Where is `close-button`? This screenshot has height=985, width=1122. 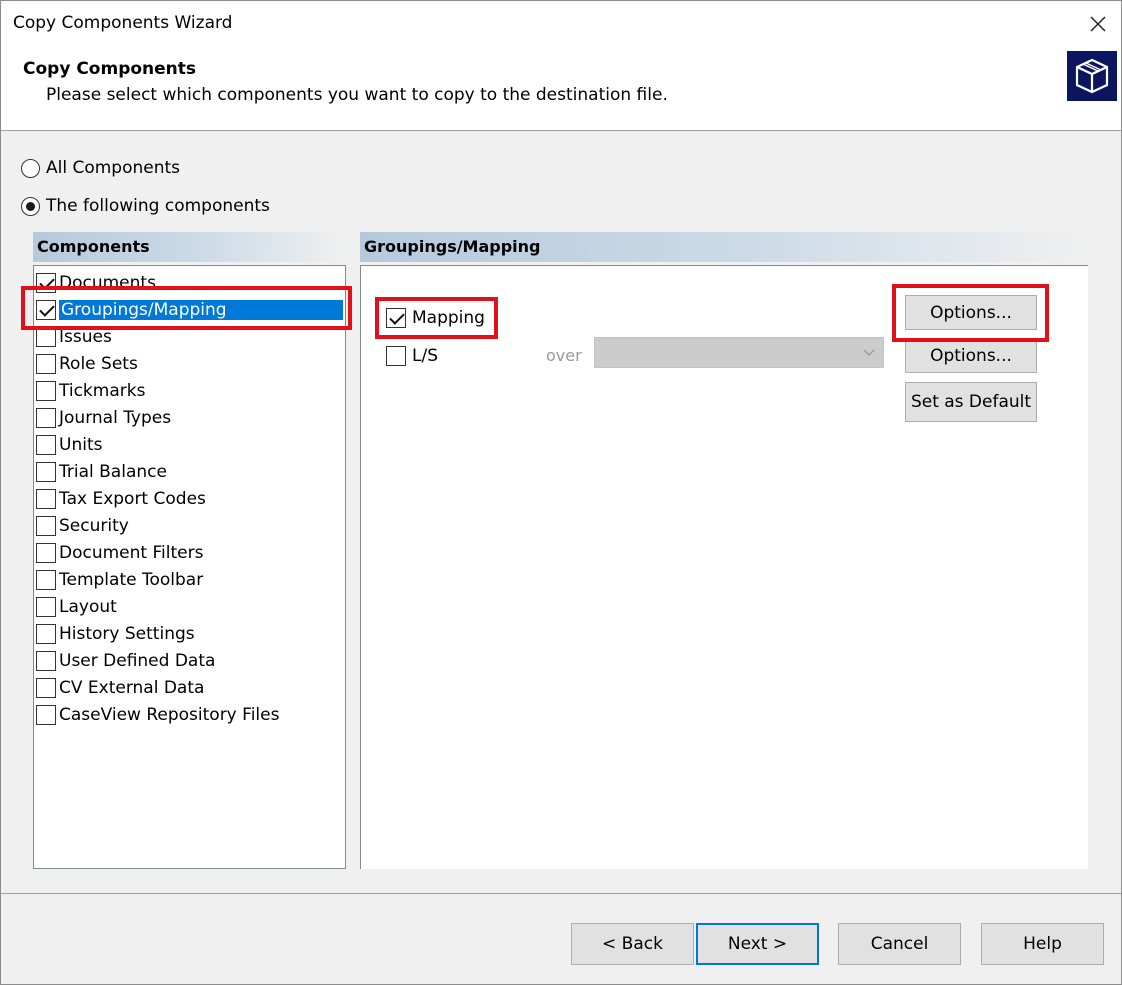
close-button is located at coordinates (1098, 24).